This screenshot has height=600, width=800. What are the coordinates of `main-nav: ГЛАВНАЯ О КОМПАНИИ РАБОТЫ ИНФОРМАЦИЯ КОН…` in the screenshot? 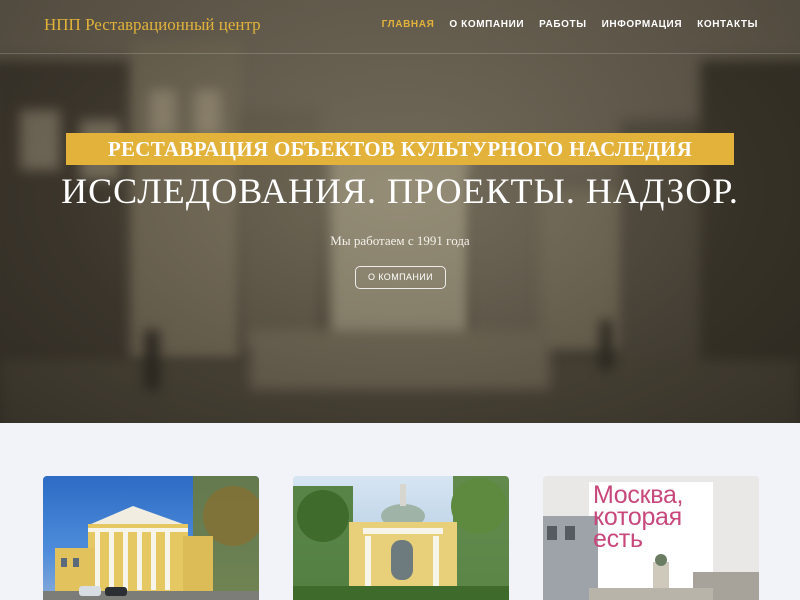 It's located at (570, 24).